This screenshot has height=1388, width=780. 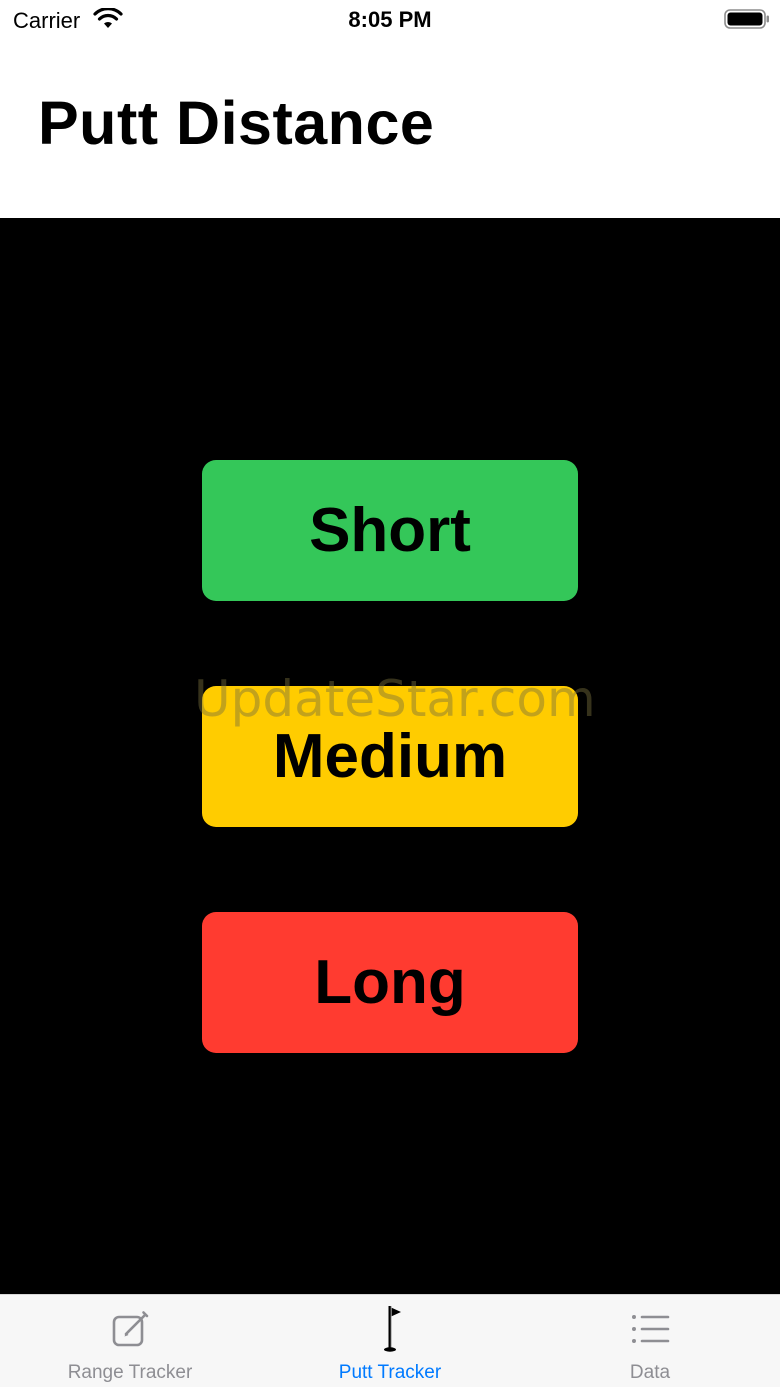 I want to click on tab-data: Data, so click(x=650, y=1341).